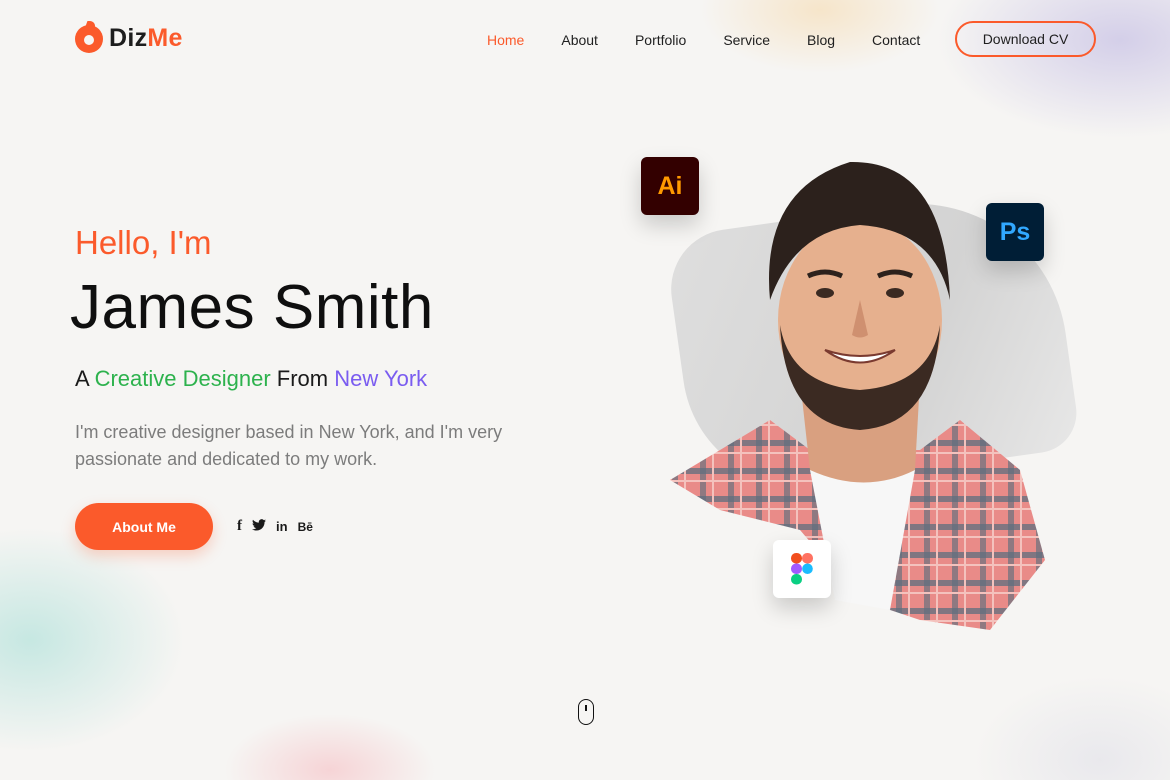 The height and width of the screenshot is (780, 1170). I want to click on logo-text-part1: Diz, so click(128, 38).